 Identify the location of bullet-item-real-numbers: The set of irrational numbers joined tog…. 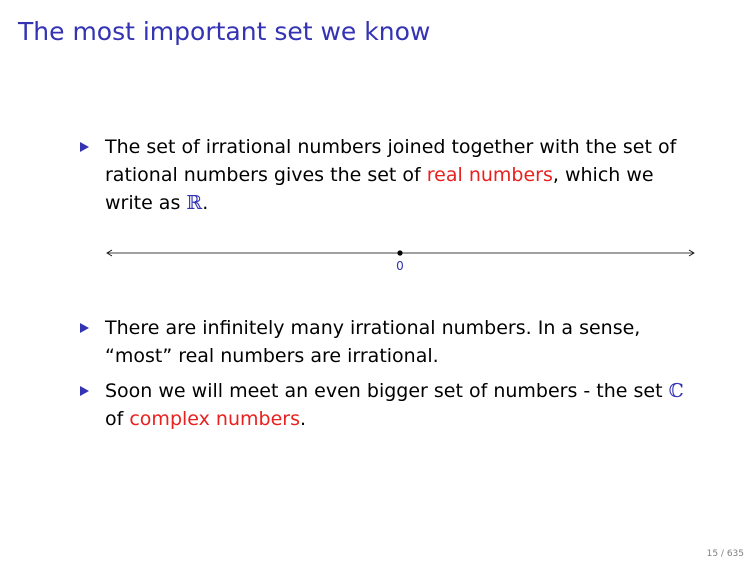
(392, 175).